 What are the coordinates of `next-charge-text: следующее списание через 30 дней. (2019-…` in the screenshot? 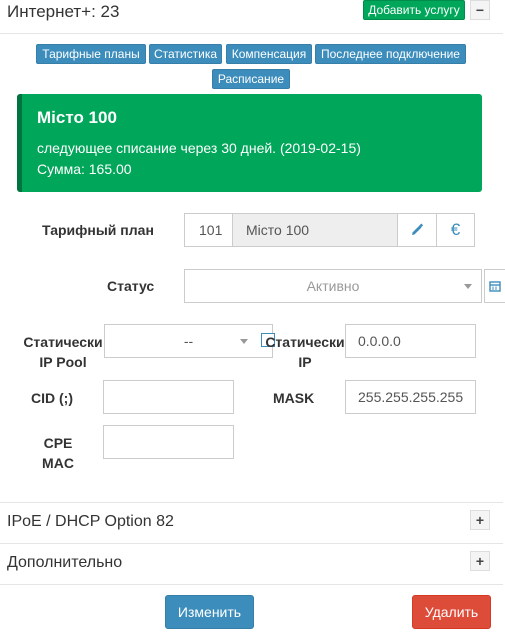 It's located at (199, 148).